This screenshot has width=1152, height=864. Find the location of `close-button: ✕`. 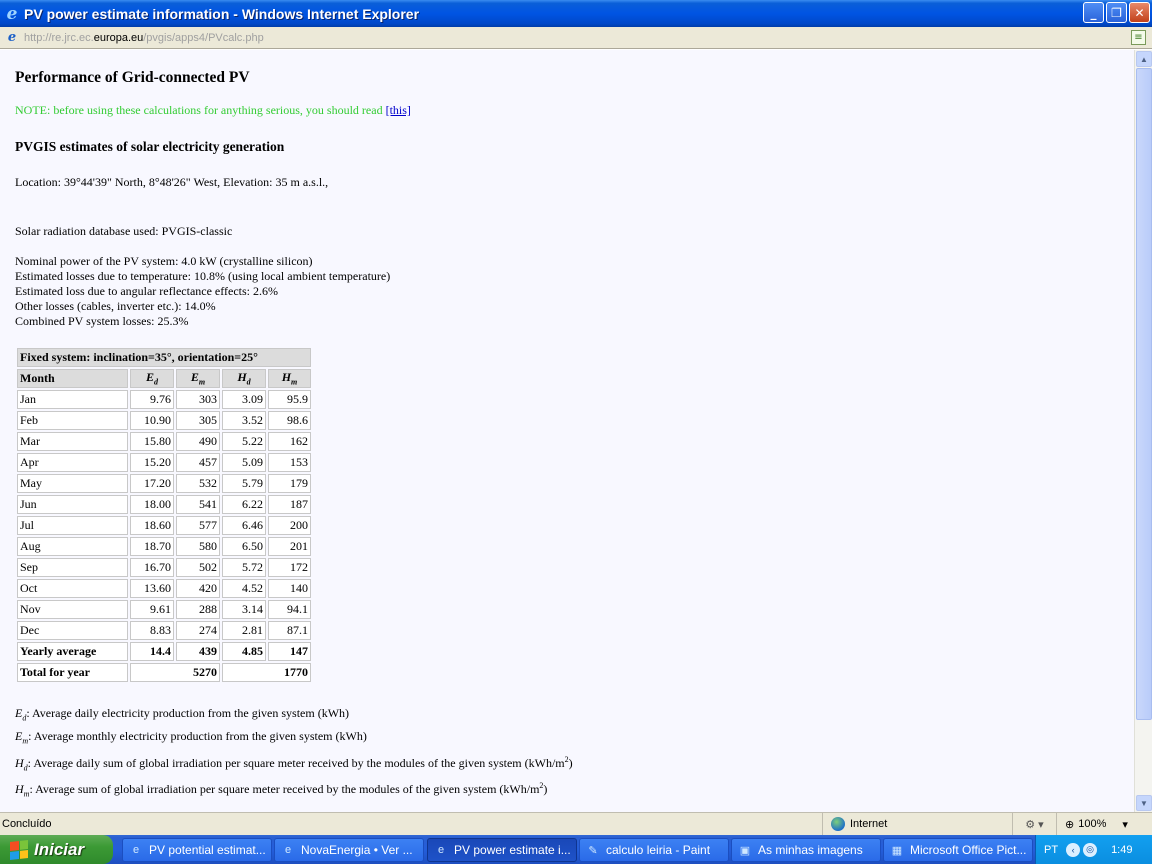

close-button: ✕ is located at coordinates (1139, 12).